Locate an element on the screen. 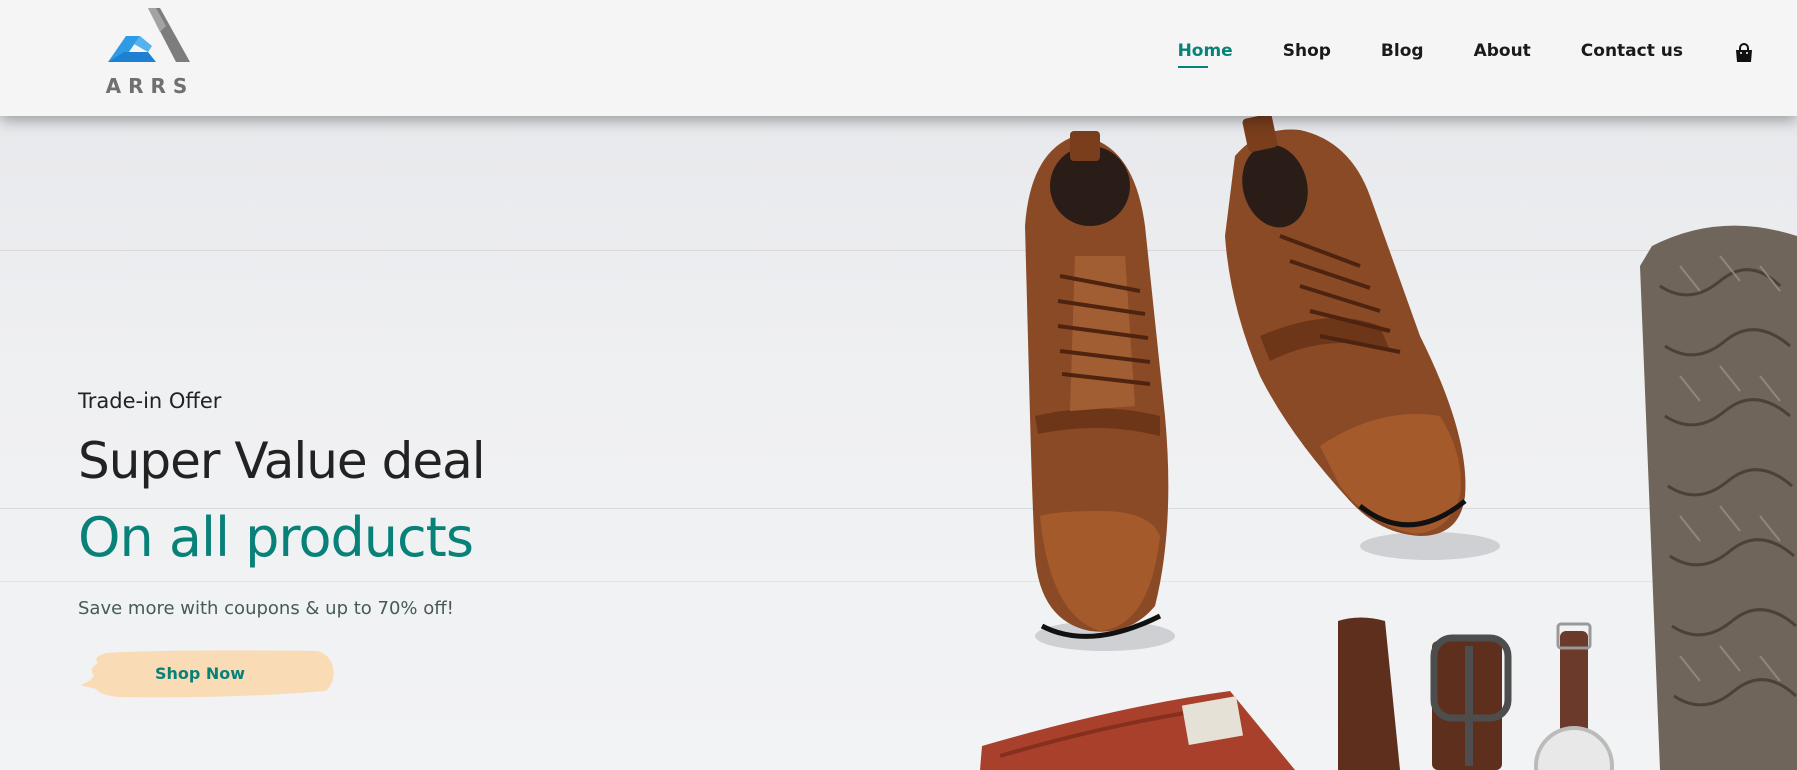 This screenshot has height=770, width=1797. hero-subtext: Save more with coupons & up to 70% off! is located at coordinates (266, 608).